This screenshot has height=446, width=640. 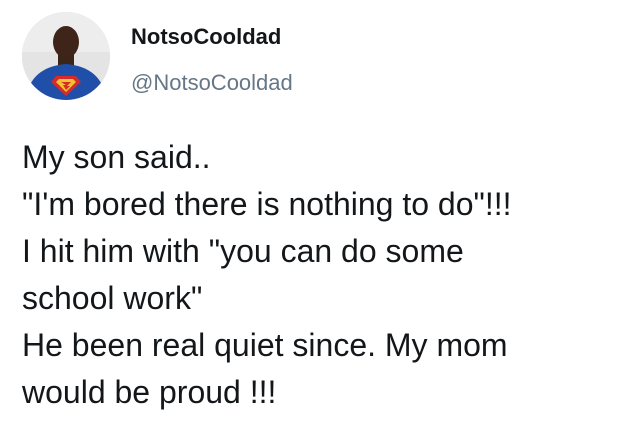 I want to click on tweet-text-line: school work", so click(x=112, y=298).